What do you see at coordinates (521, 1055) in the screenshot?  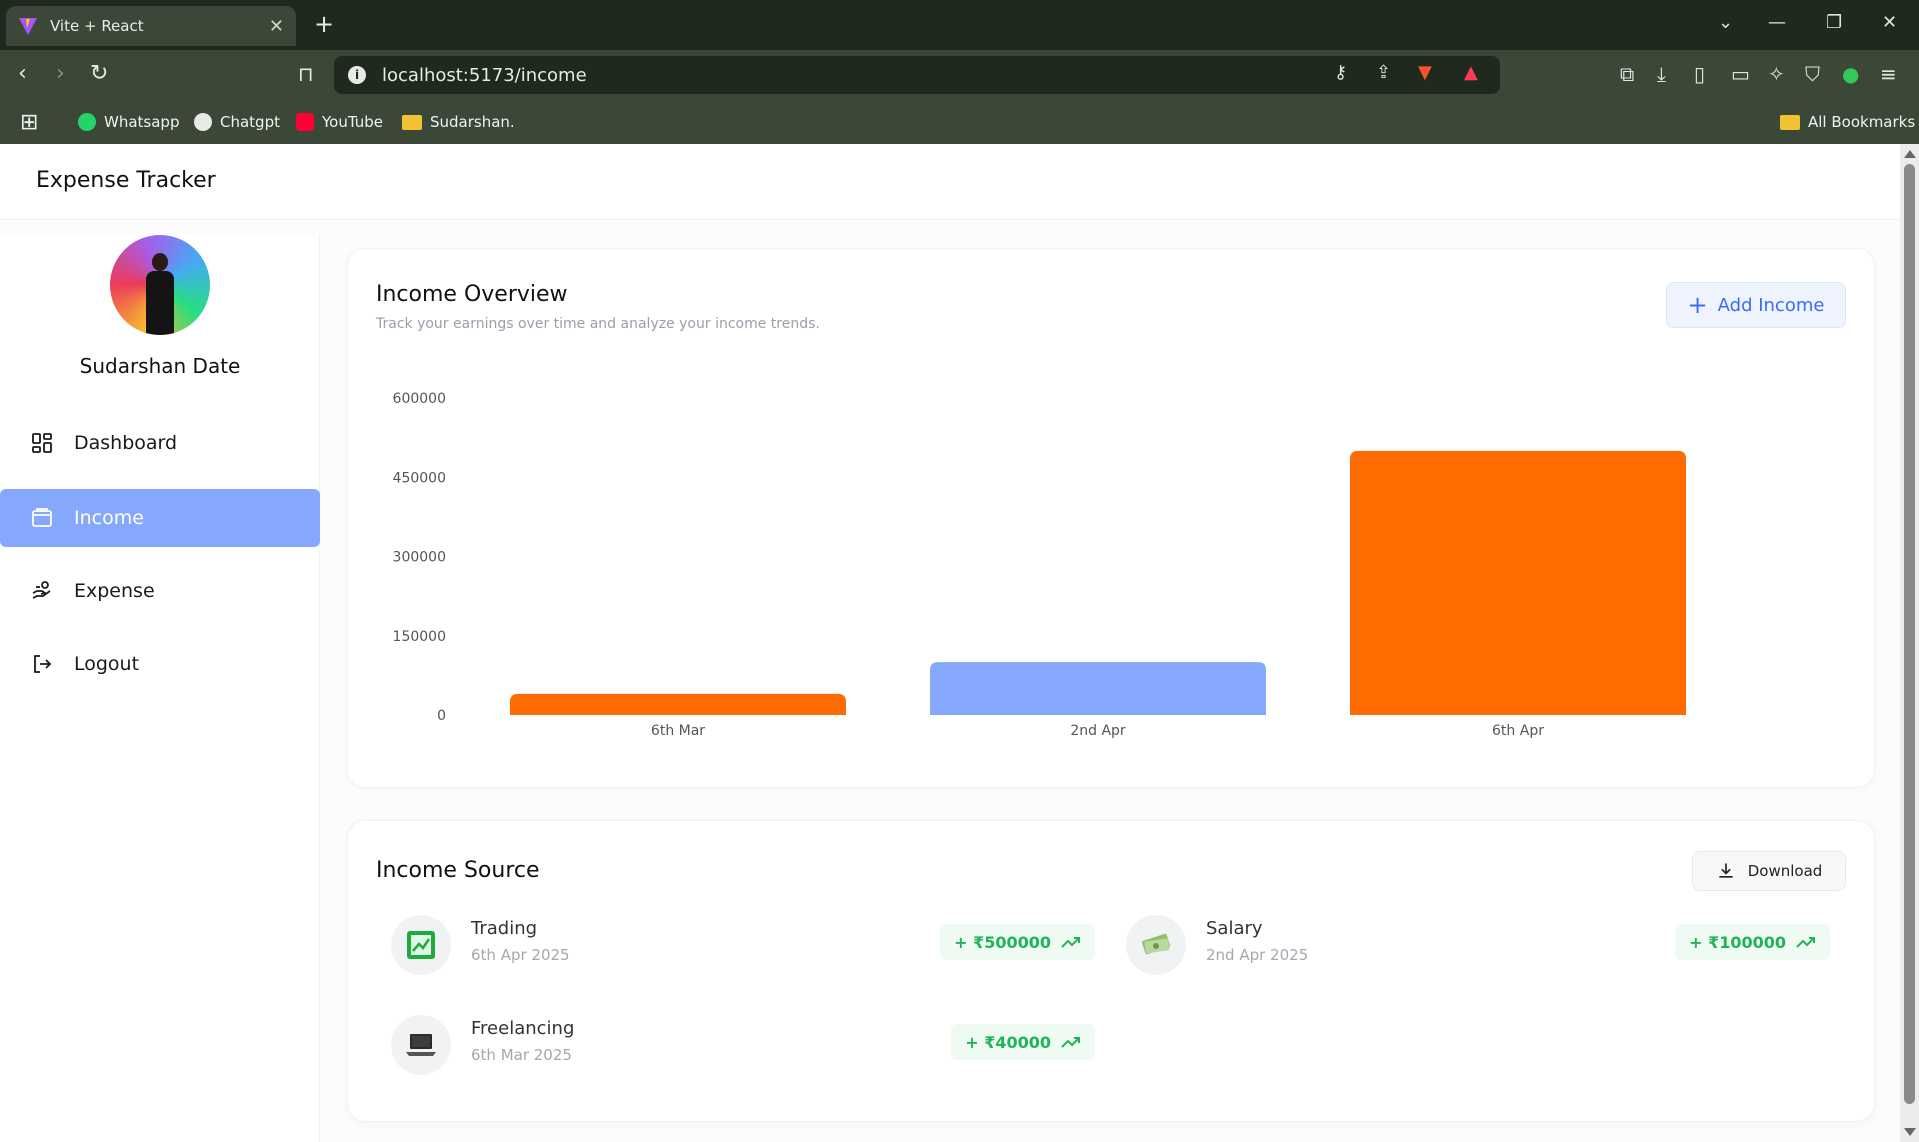 I see `source-date: 6th Mar 2025` at bounding box center [521, 1055].